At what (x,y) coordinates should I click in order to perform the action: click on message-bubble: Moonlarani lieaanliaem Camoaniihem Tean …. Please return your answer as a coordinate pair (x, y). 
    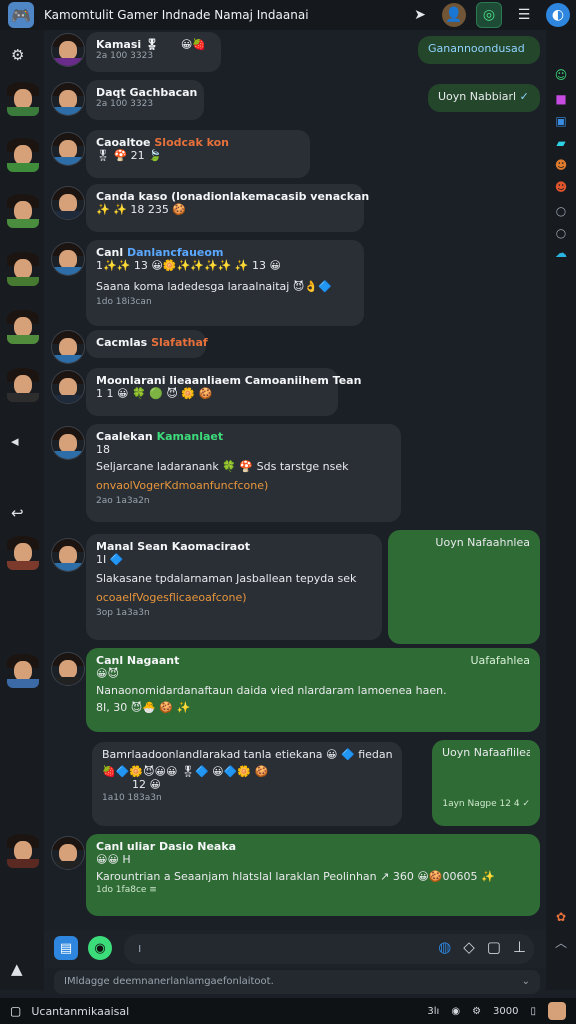
    Looking at the image, I should click on (224, 392).